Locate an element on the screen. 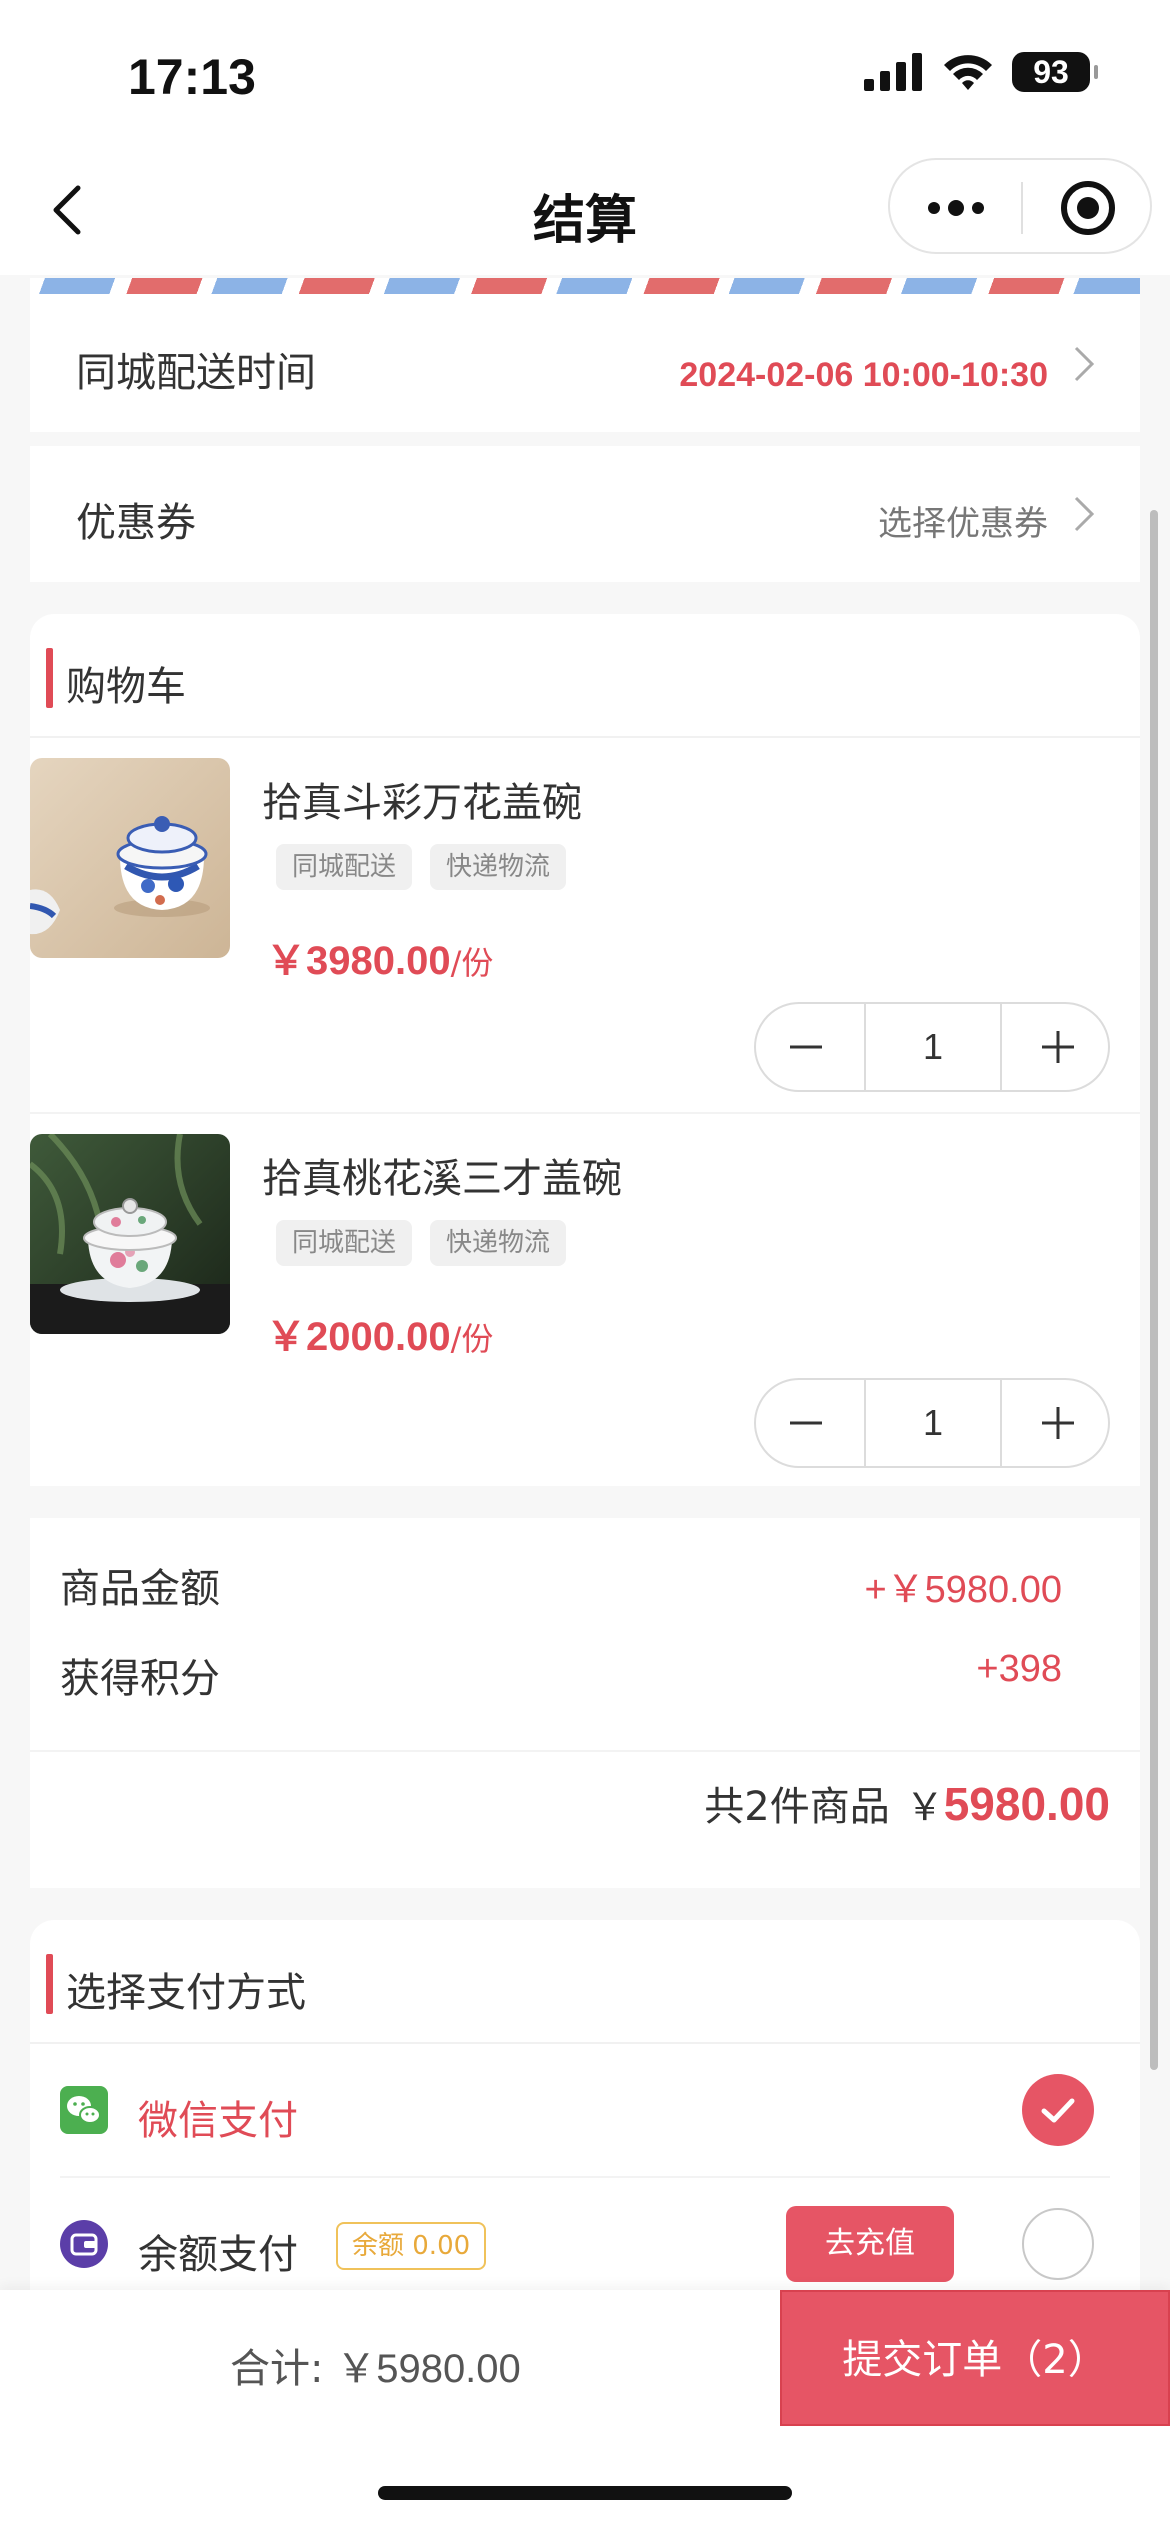 This screenshot has height=2532, width=1170. coupon-label: 优惠券 is located at coordinates (136, 523).